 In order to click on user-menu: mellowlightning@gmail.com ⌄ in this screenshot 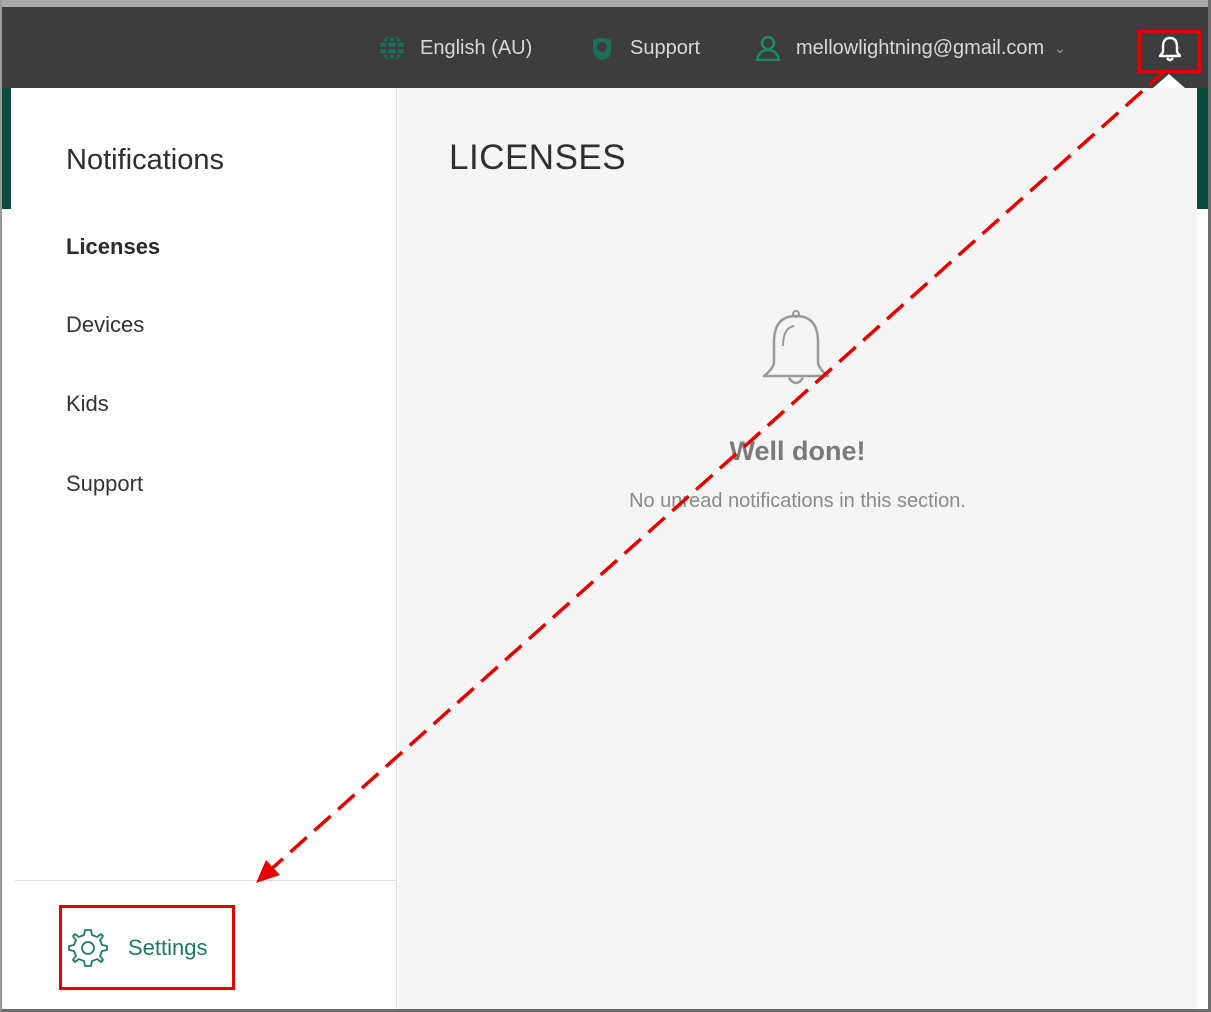, I will do `click(910, 48)`.